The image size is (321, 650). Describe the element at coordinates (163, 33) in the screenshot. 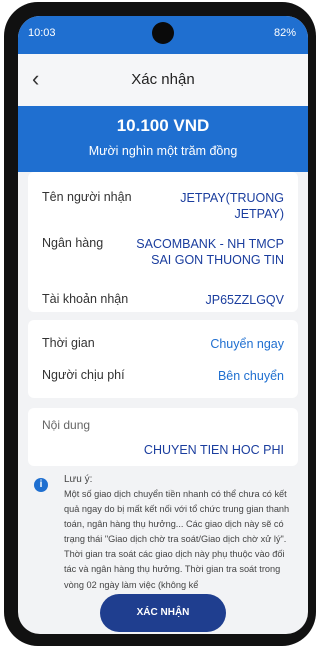

I see `camera-notch` at that location.